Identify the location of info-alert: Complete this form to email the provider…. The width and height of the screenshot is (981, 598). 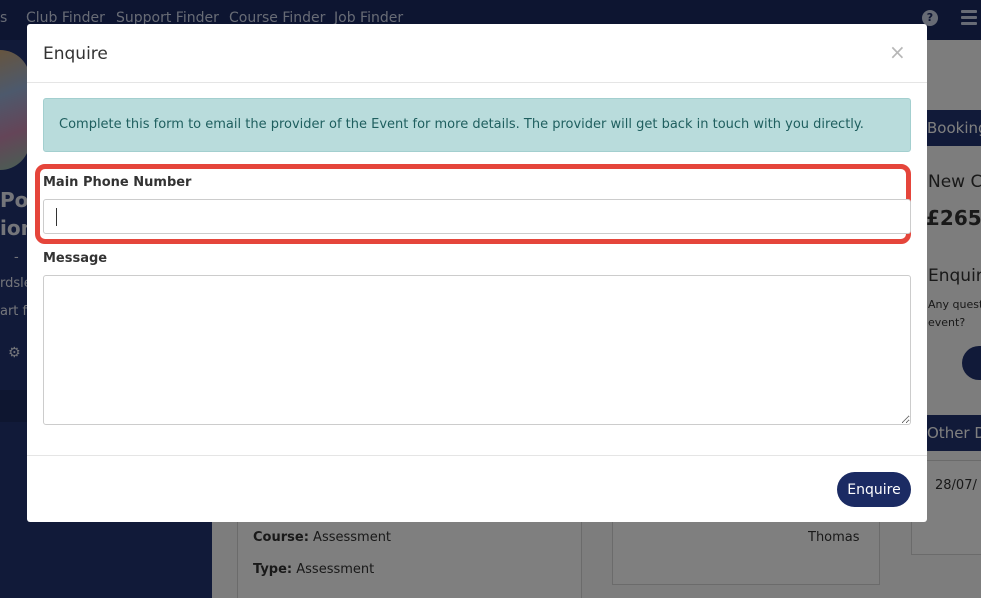
(477, 125).